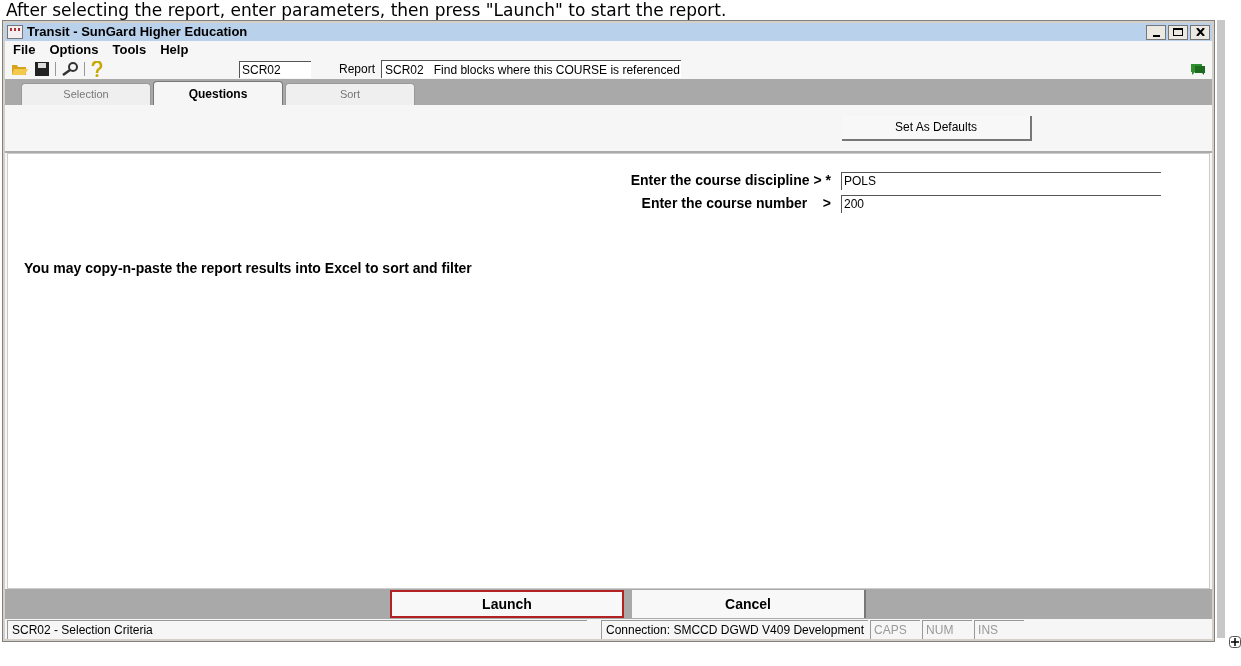  I want to click on save-icon, so click(42, 69).